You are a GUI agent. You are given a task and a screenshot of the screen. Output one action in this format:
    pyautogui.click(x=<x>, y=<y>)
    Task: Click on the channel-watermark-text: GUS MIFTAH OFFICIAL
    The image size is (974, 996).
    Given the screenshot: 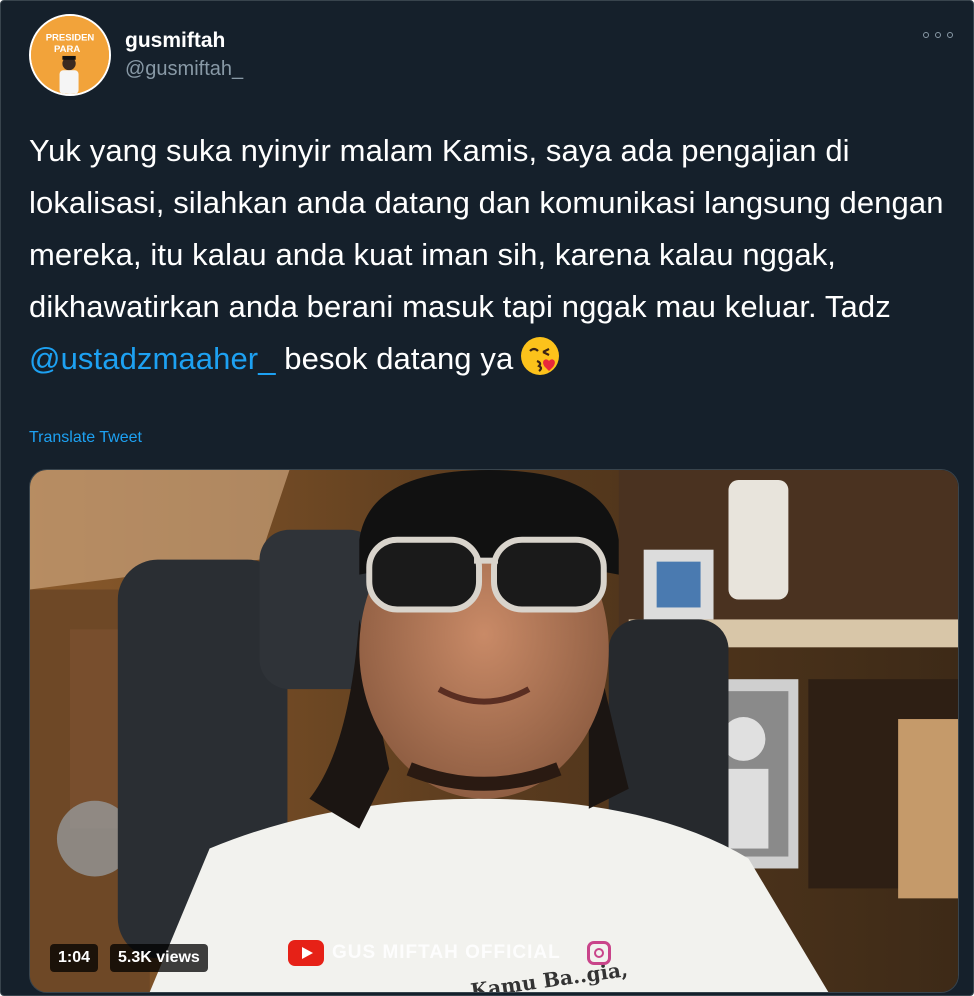 What is the action you would take?
    pyautogui.click(x=446, y=952)
    